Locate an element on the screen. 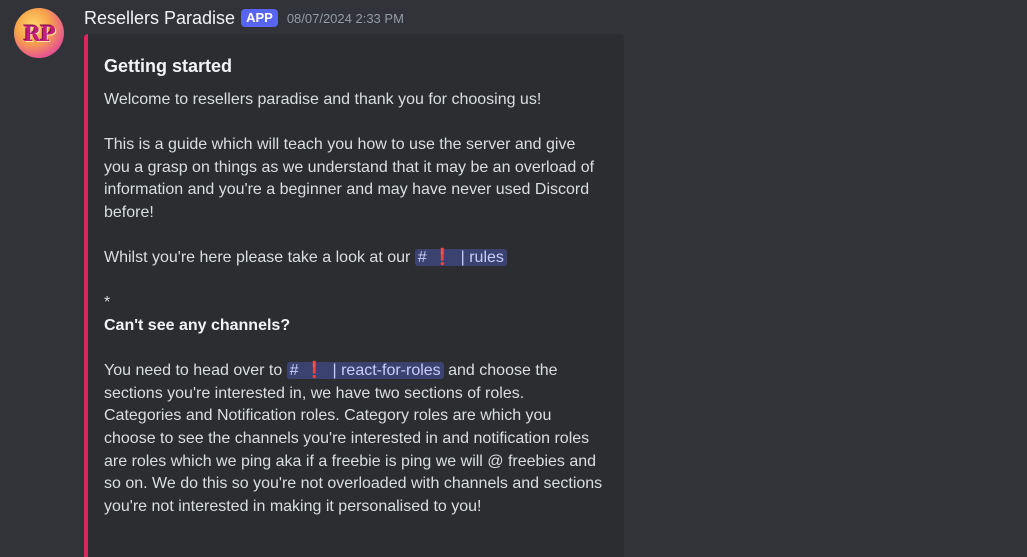  channel-mention-react-for-roles: # ❗ | react-for-roles is located at coordinates (365, 371).